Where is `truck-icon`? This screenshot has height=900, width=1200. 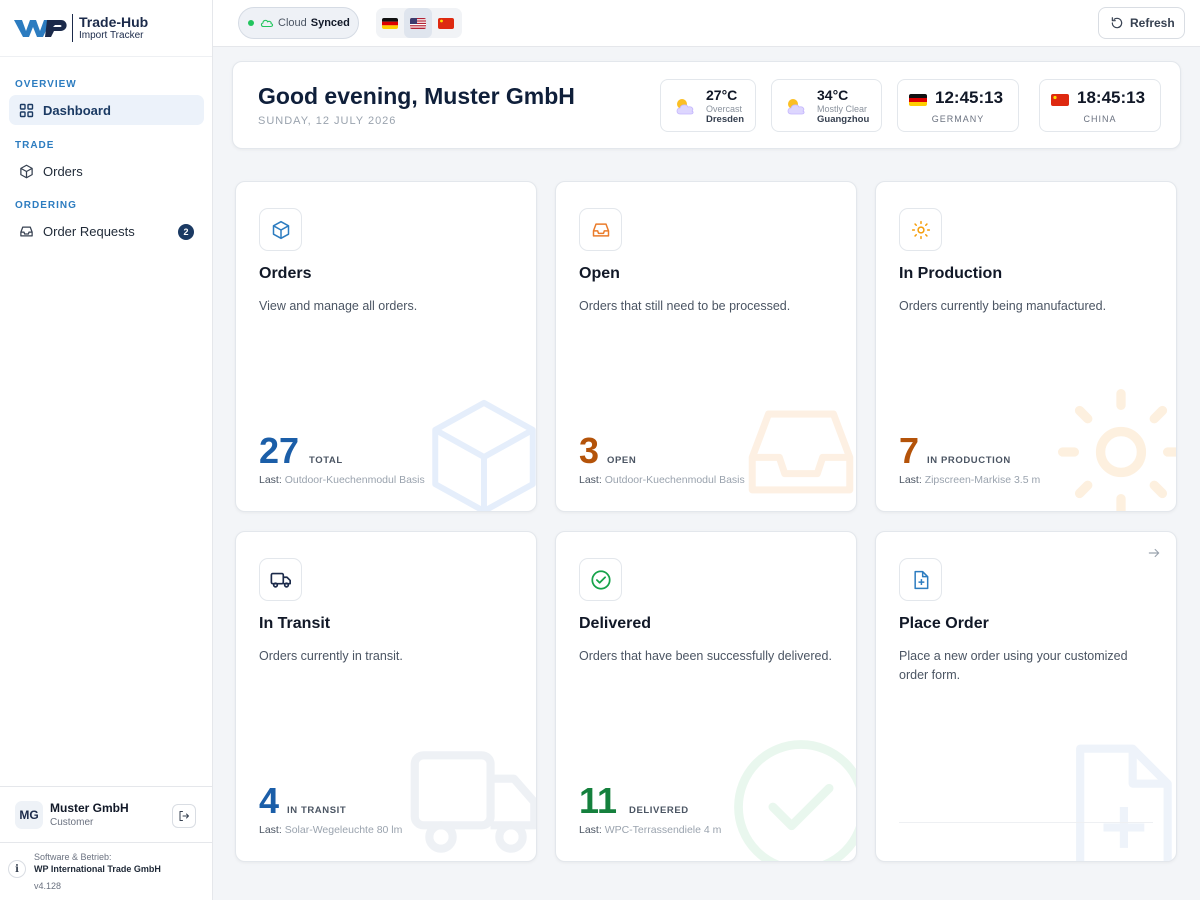 truck-icon is located at coordinates (280, 580).